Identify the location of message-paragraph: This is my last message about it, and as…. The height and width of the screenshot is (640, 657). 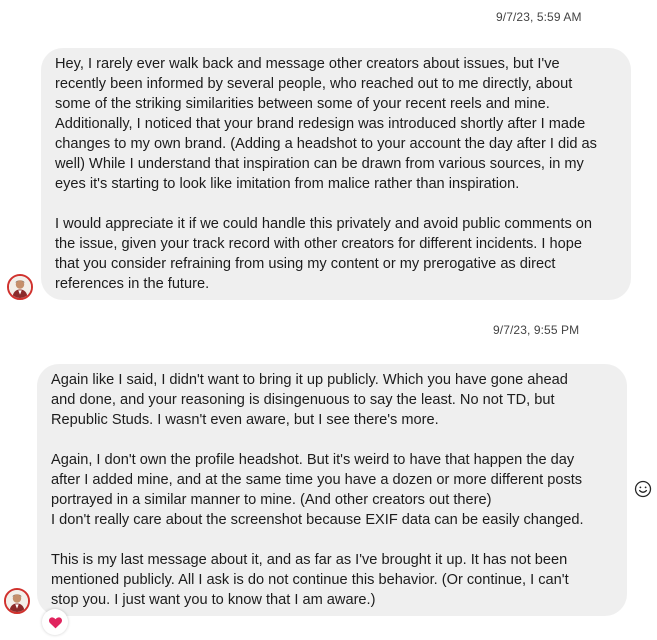
(310, 580).